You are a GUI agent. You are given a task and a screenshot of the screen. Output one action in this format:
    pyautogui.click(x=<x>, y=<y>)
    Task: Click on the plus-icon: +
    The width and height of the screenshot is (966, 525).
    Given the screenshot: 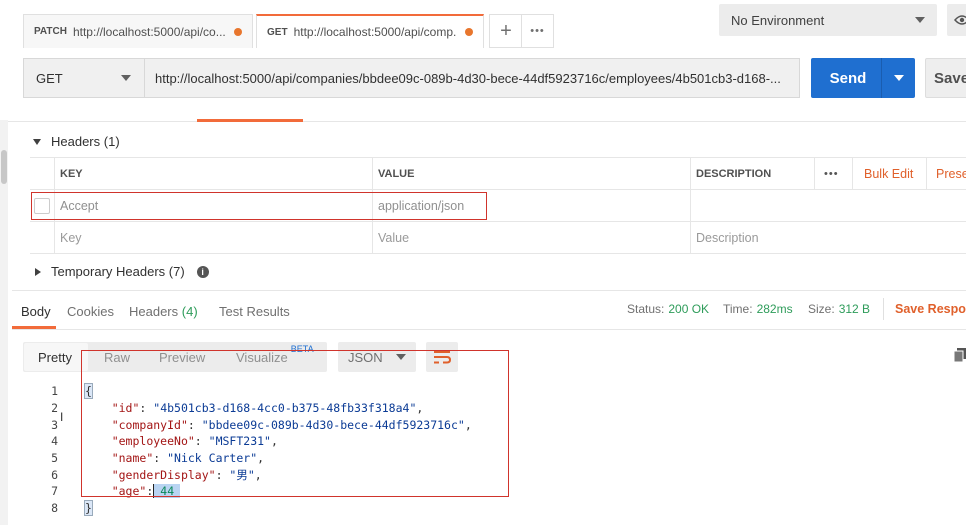 What is the action you would take?
    pyautogui.click(x=506, y=30)
    